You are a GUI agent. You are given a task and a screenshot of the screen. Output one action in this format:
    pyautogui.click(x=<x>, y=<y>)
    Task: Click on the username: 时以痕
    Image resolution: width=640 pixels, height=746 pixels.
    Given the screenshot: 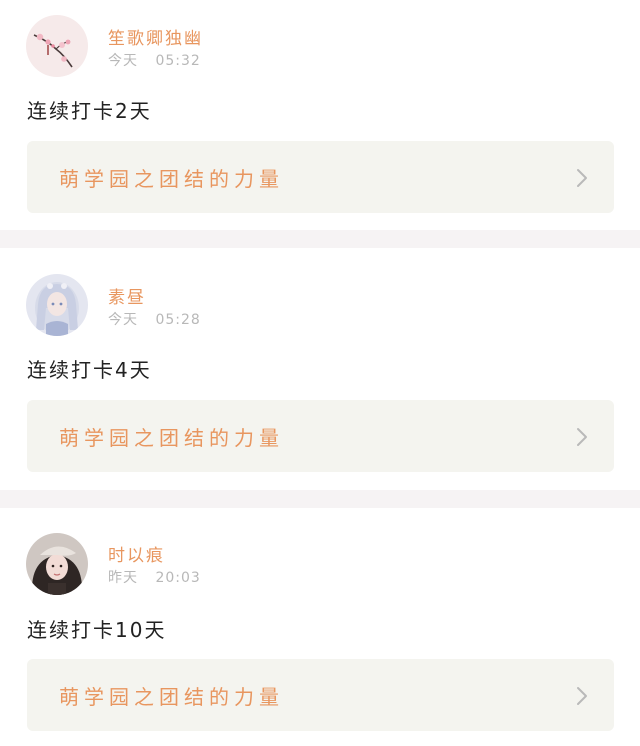 What is the action you would take?
    pyautogui.click(x=136, y=553)
    